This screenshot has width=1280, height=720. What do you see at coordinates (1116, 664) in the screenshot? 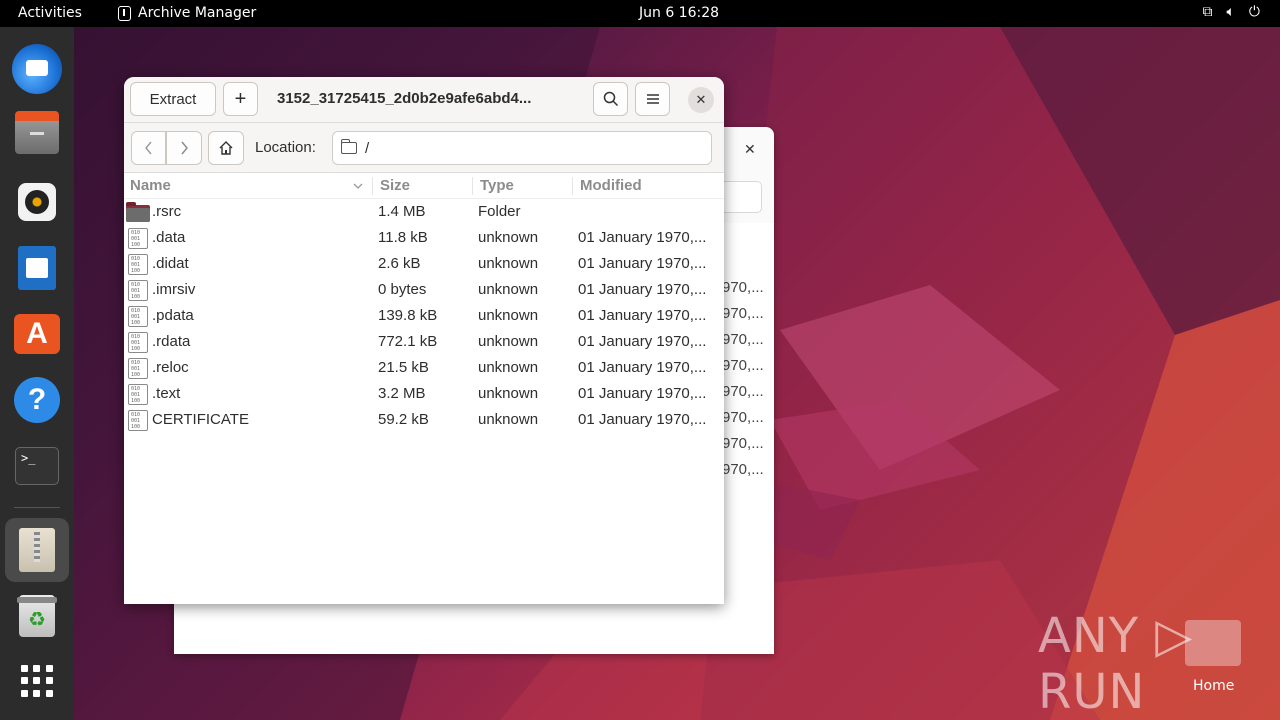
I see `anyrun-watermark: ANY ▷ RUN` at bounding box center [1116, 664].